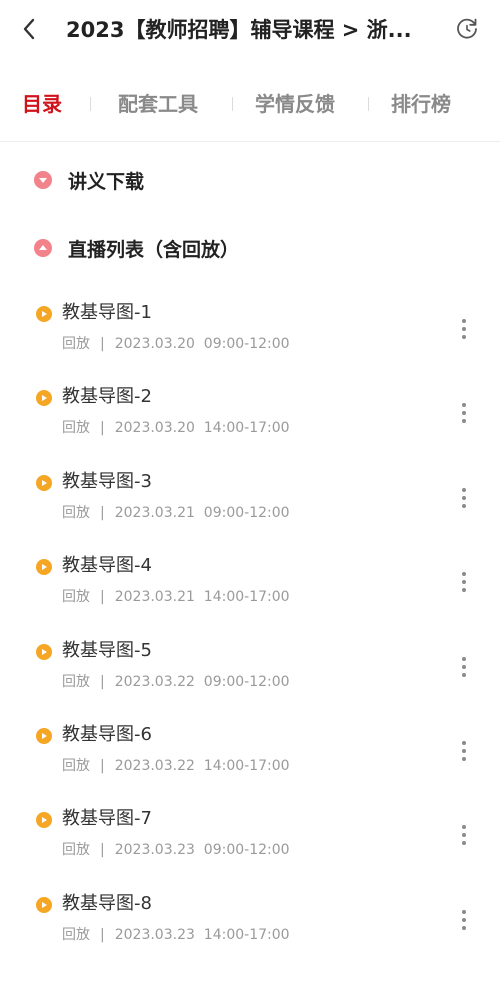 The image size is (500, 999). Describe the element at coordinates (184, 180) in the screenshot. I see `section-handouts: 讲义下载` at that location.